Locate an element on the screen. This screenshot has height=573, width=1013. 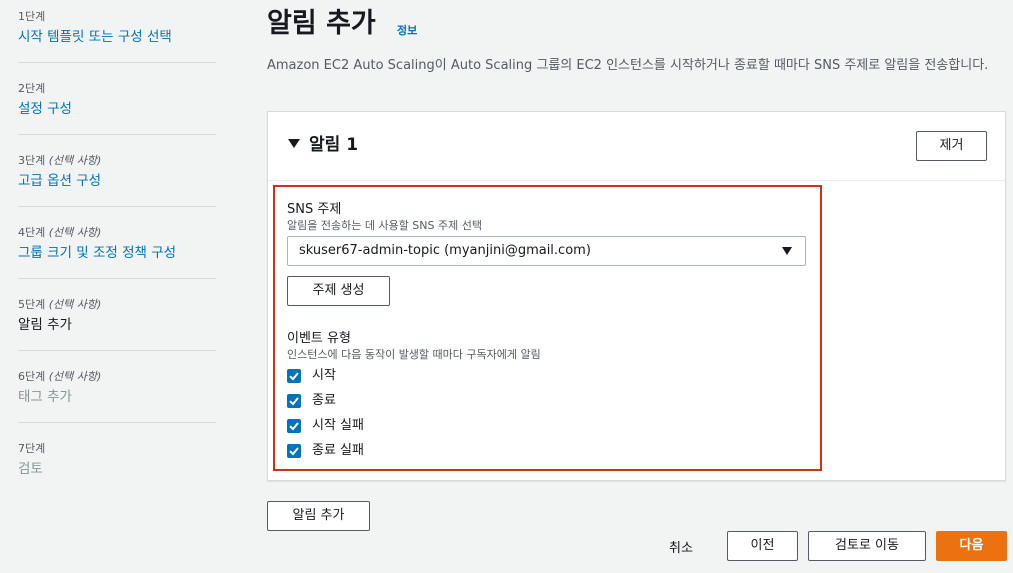
next-button: 다음 is located at coordinates (971, 546).